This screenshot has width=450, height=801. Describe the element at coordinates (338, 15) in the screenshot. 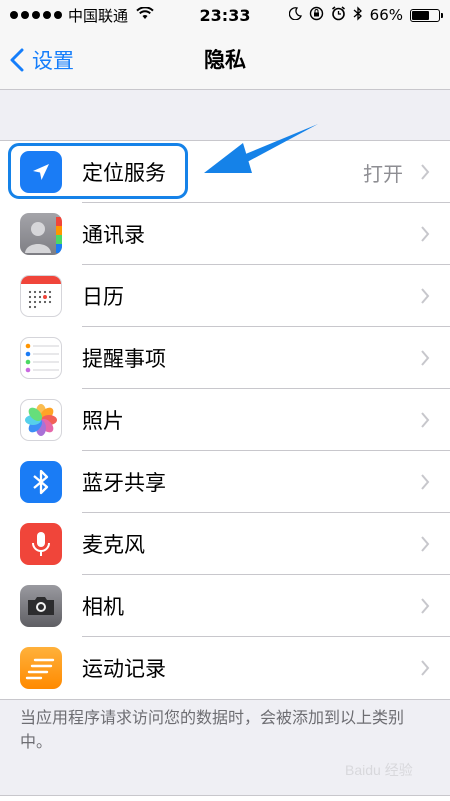

I see `alarm-clock-icon` at that location.